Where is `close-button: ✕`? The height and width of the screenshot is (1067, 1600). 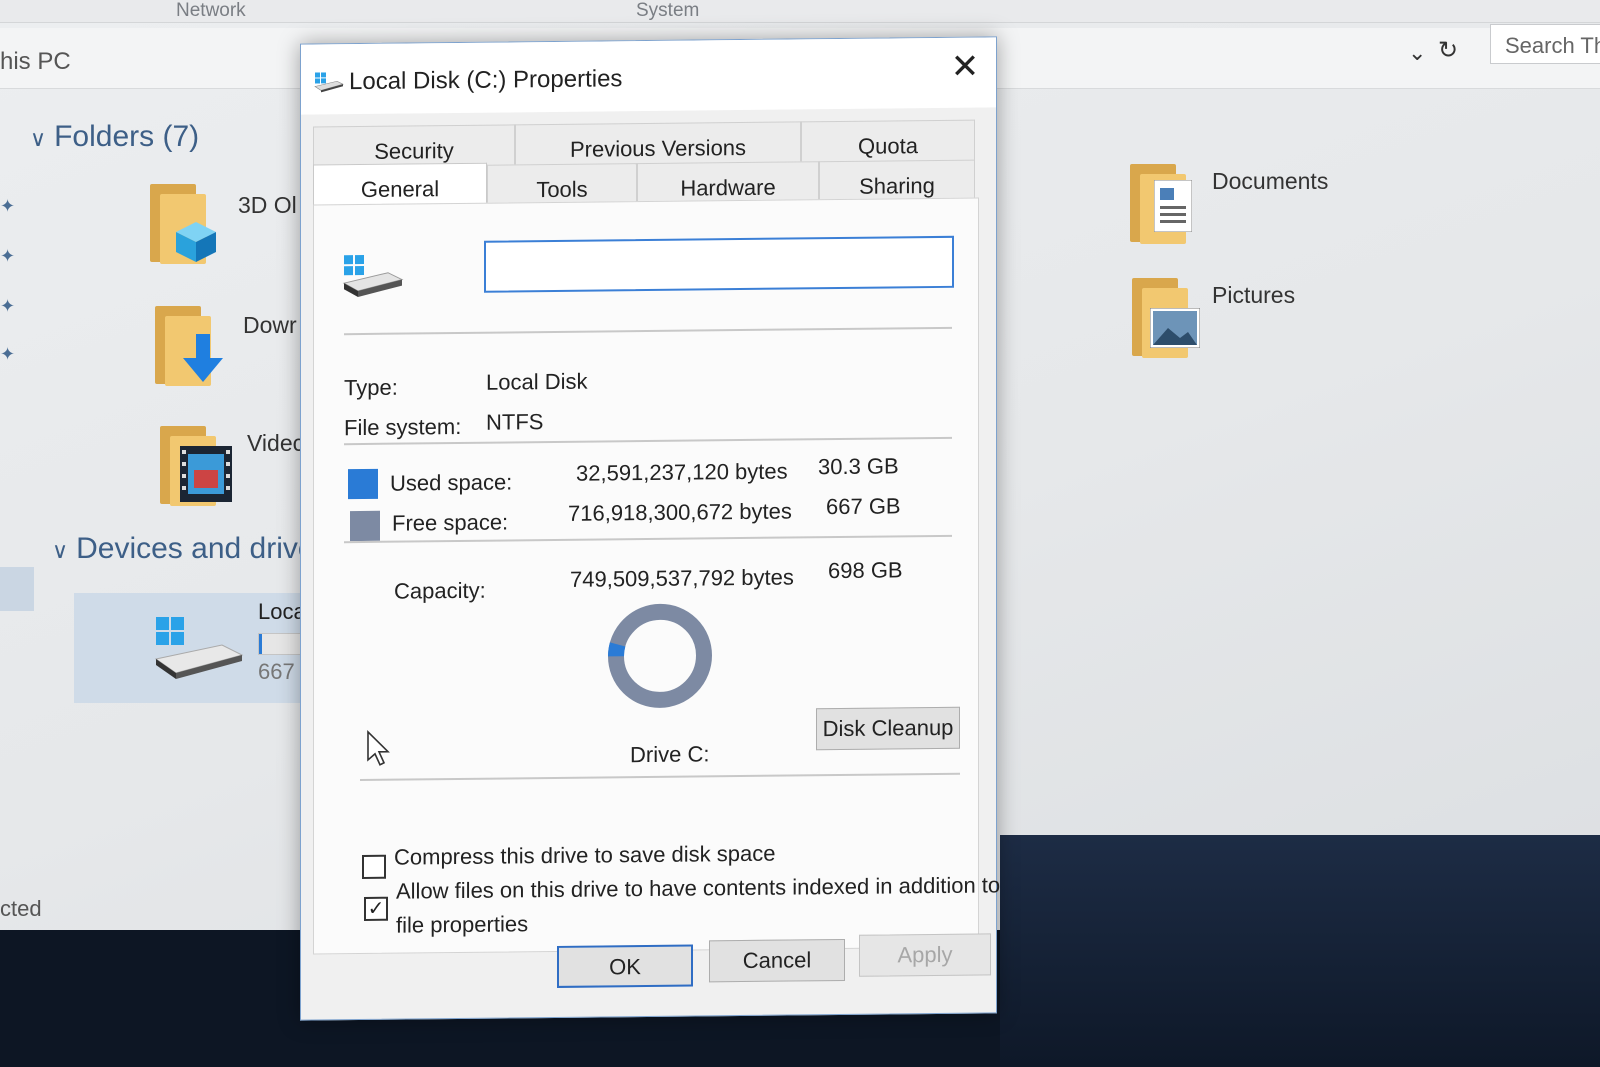
close-button: ✕ is located at coordinates (965, 66).